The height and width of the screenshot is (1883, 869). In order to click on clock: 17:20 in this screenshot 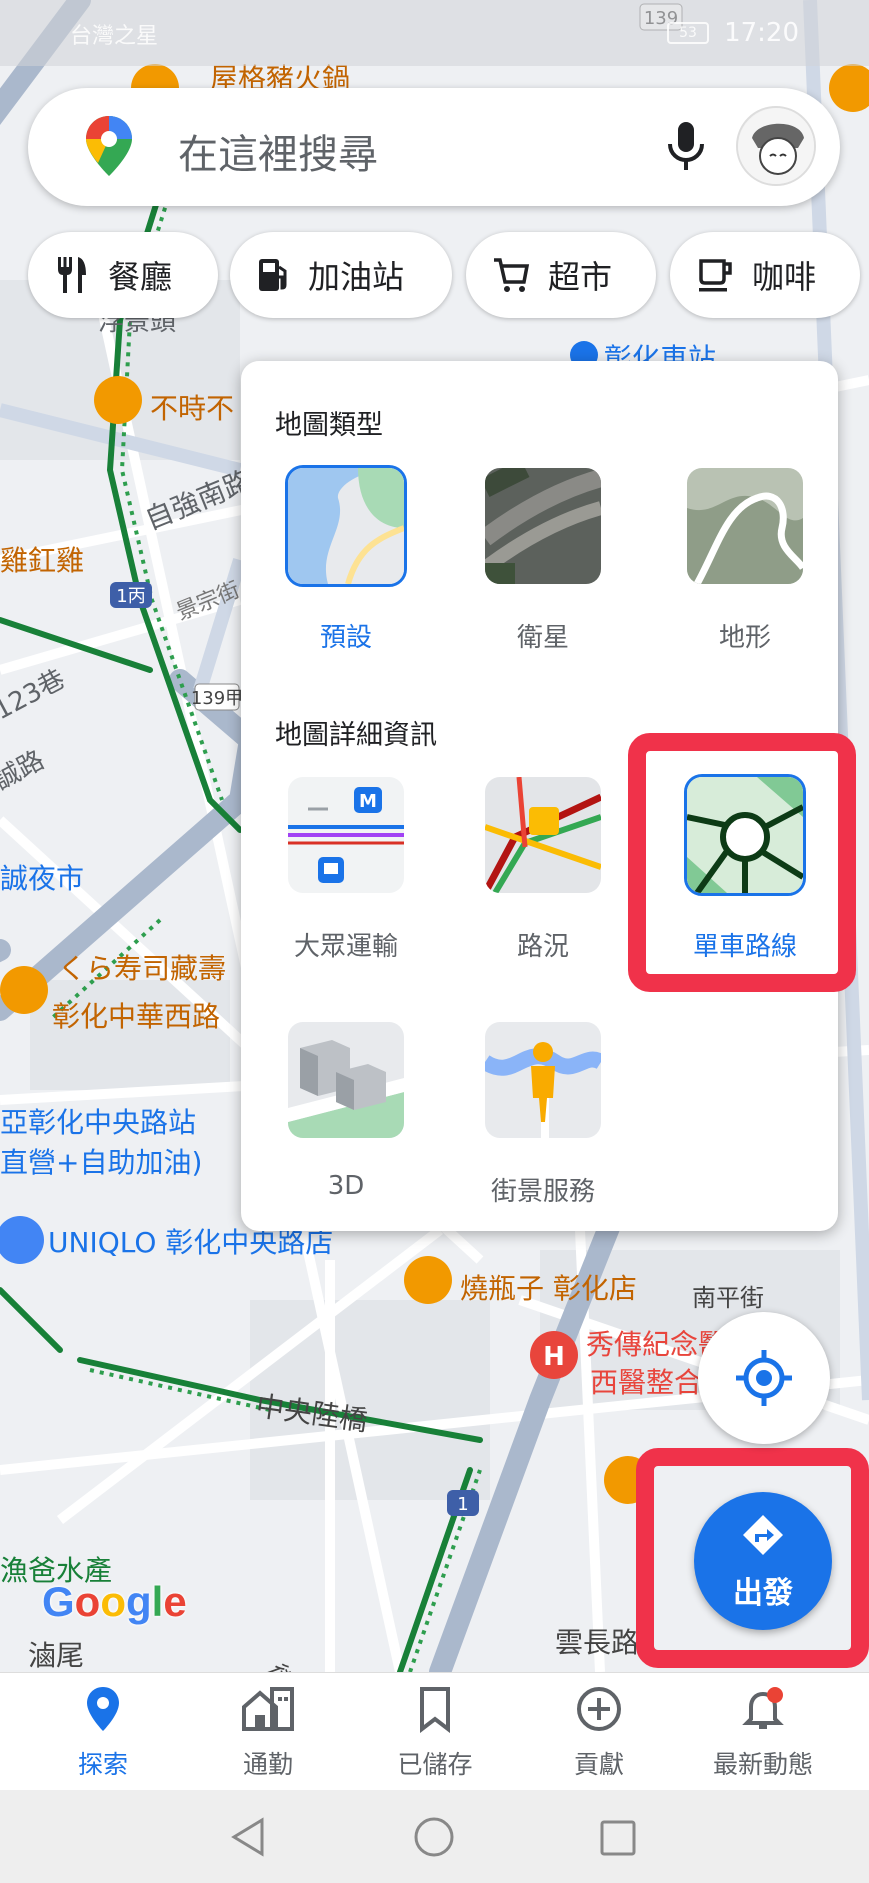, I will do `click(761, 33)`.